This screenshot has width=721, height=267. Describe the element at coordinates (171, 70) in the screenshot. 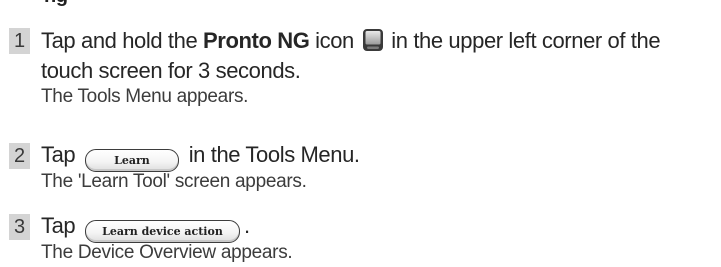

I see `step-instruction-continued: touch screen for 3 seconds.` at that location.